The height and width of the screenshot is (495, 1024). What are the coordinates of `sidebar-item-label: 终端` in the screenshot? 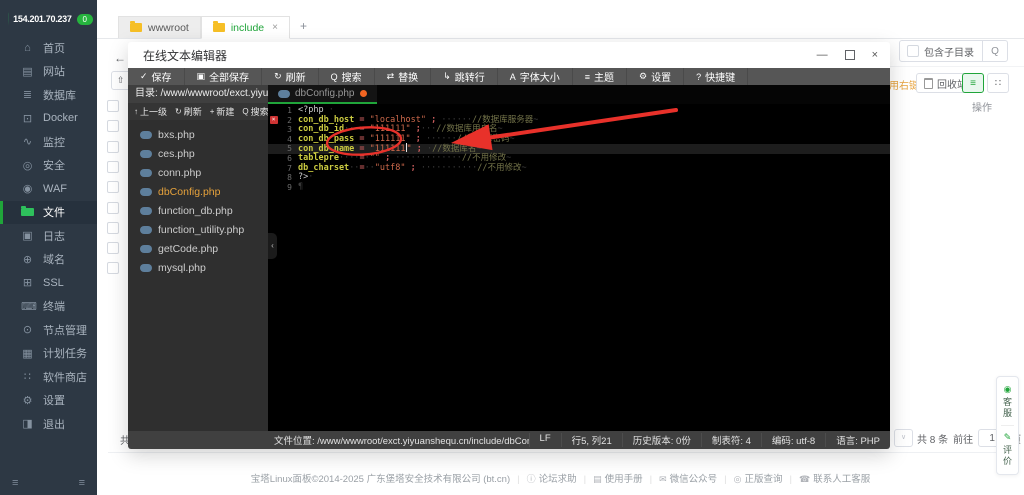 It's located at (54, 307).